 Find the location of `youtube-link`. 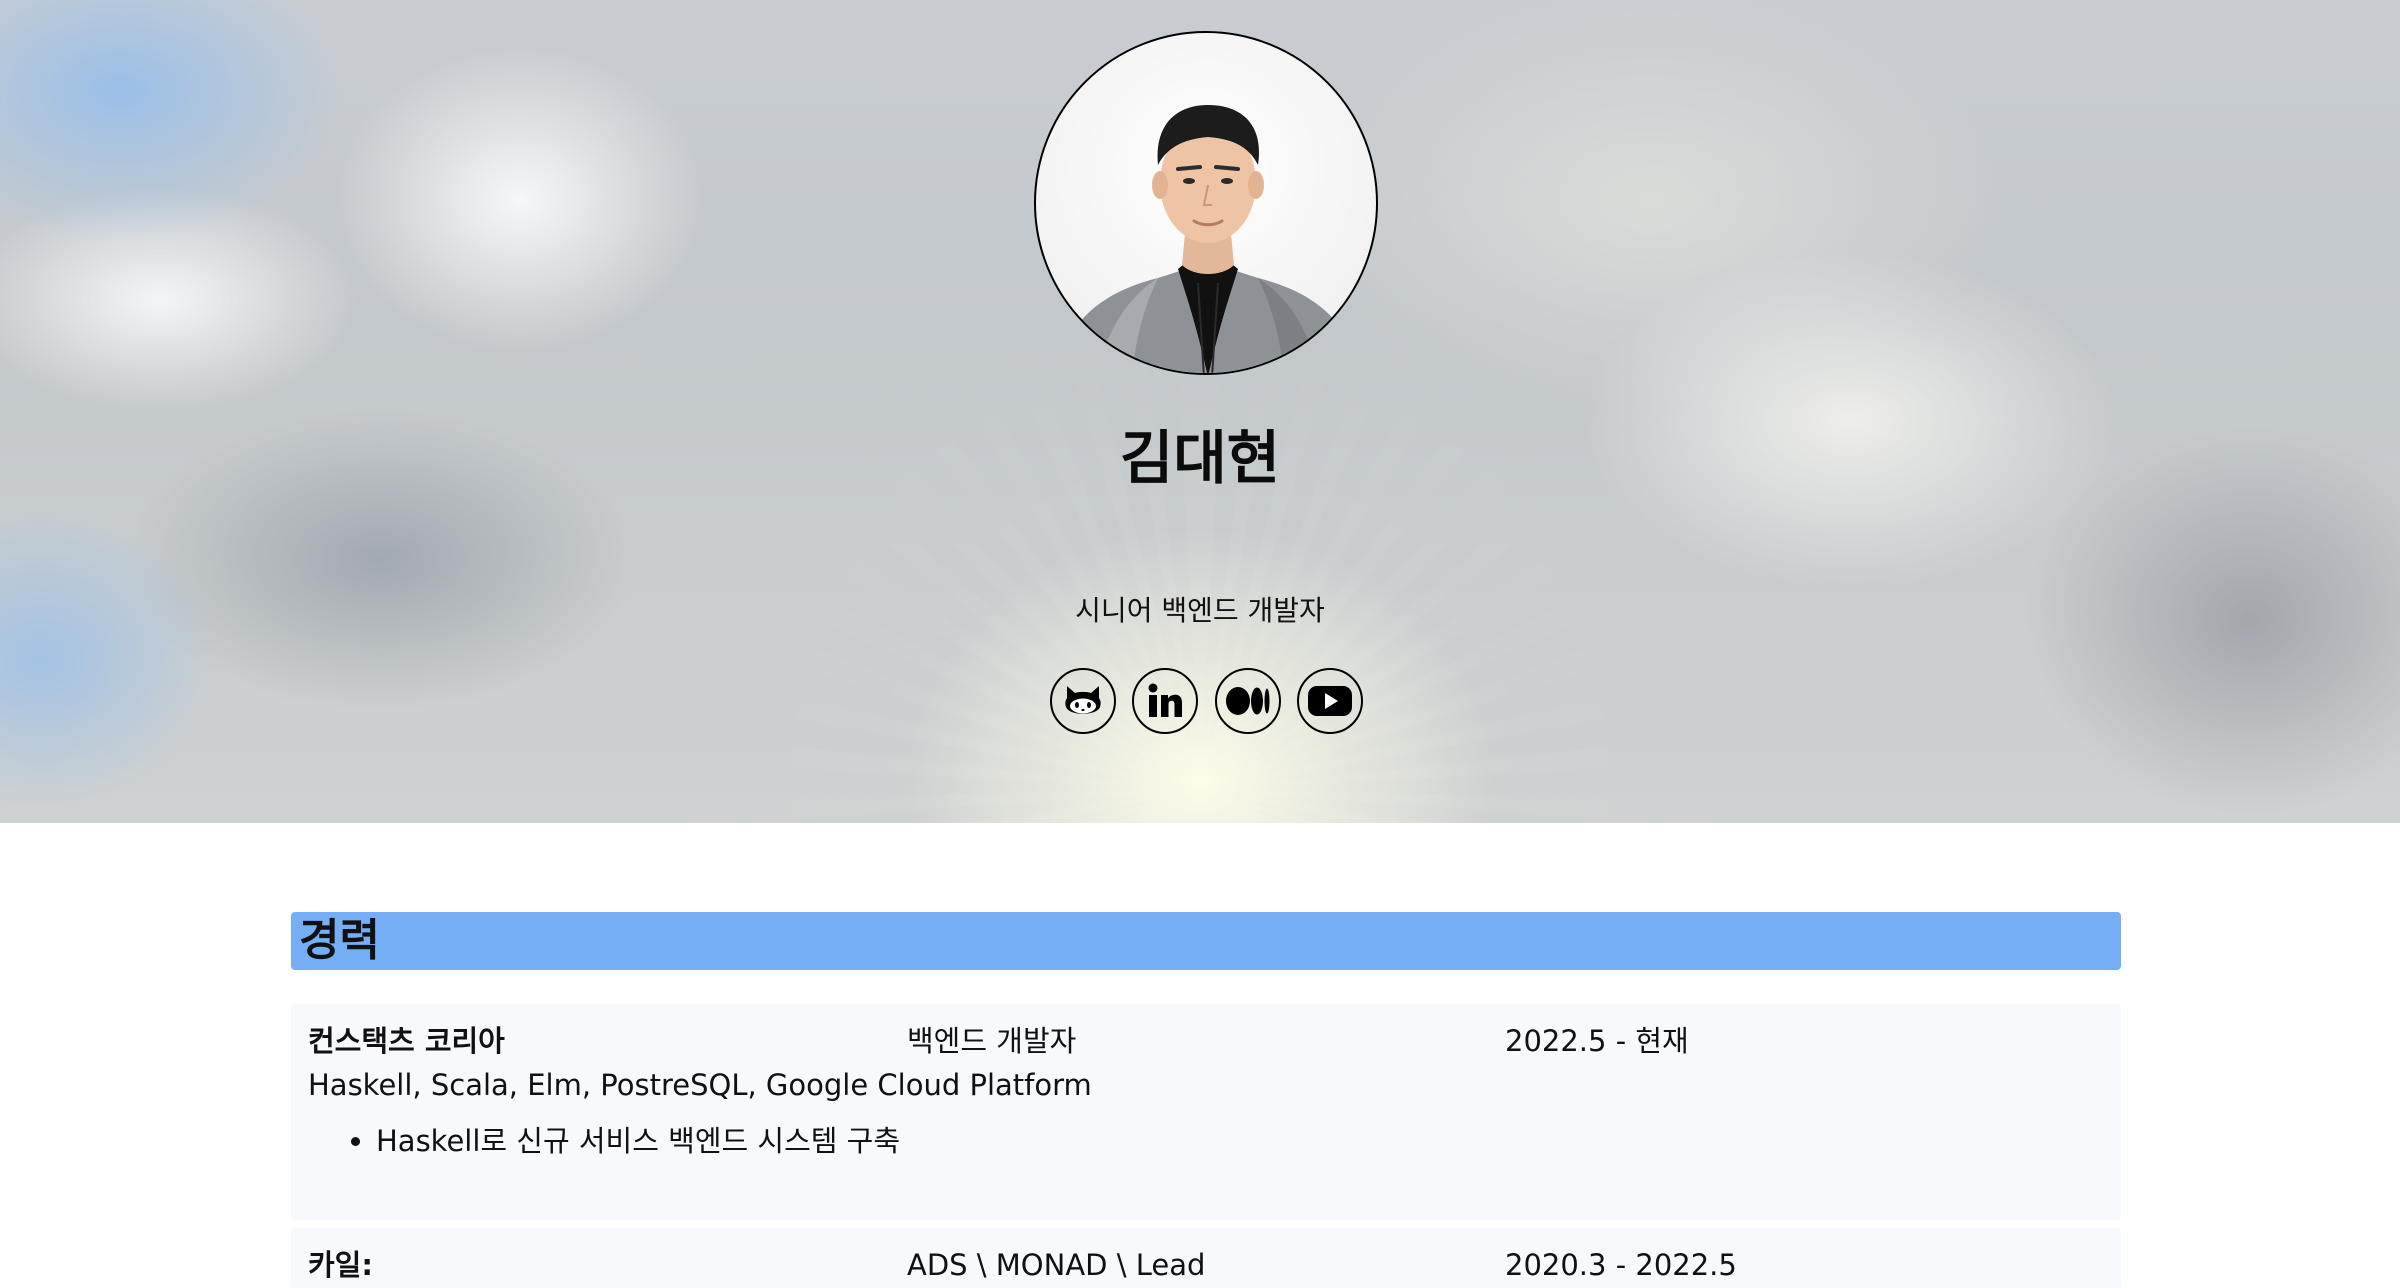

youtube-link is located at coordinates (1329, 701).